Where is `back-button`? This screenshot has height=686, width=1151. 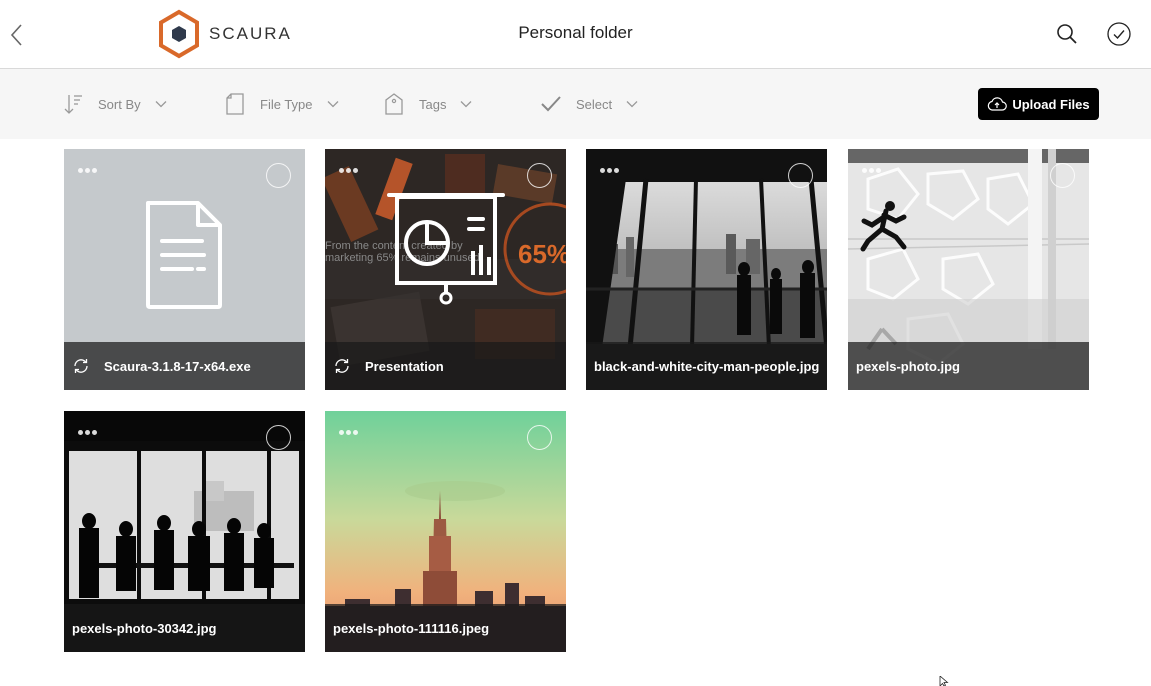
back-button is located at coordinates (16, 35).